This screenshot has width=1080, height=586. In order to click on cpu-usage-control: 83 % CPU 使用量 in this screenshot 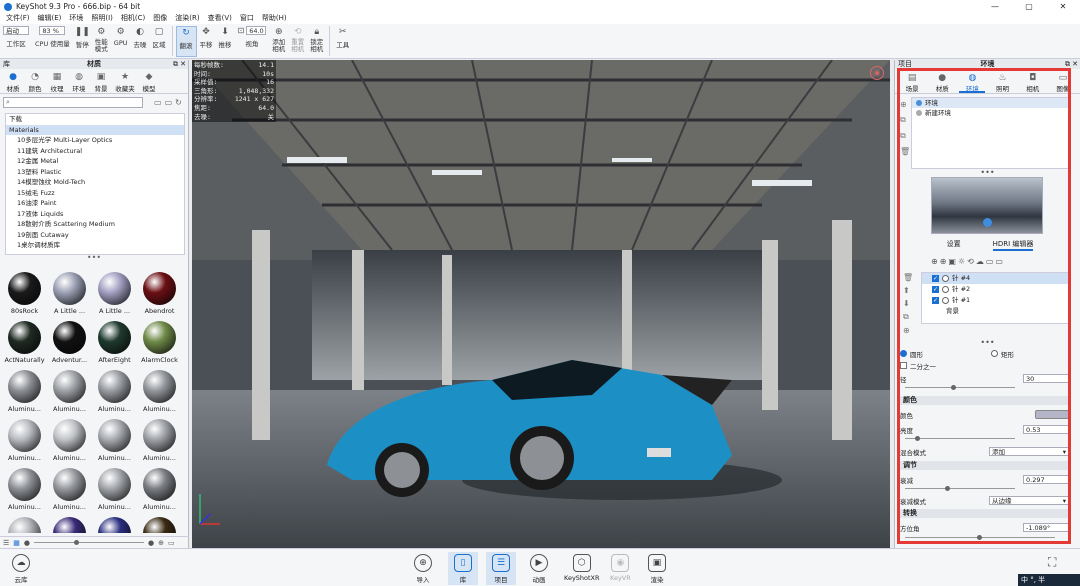, I will do `click(52, 41)`.